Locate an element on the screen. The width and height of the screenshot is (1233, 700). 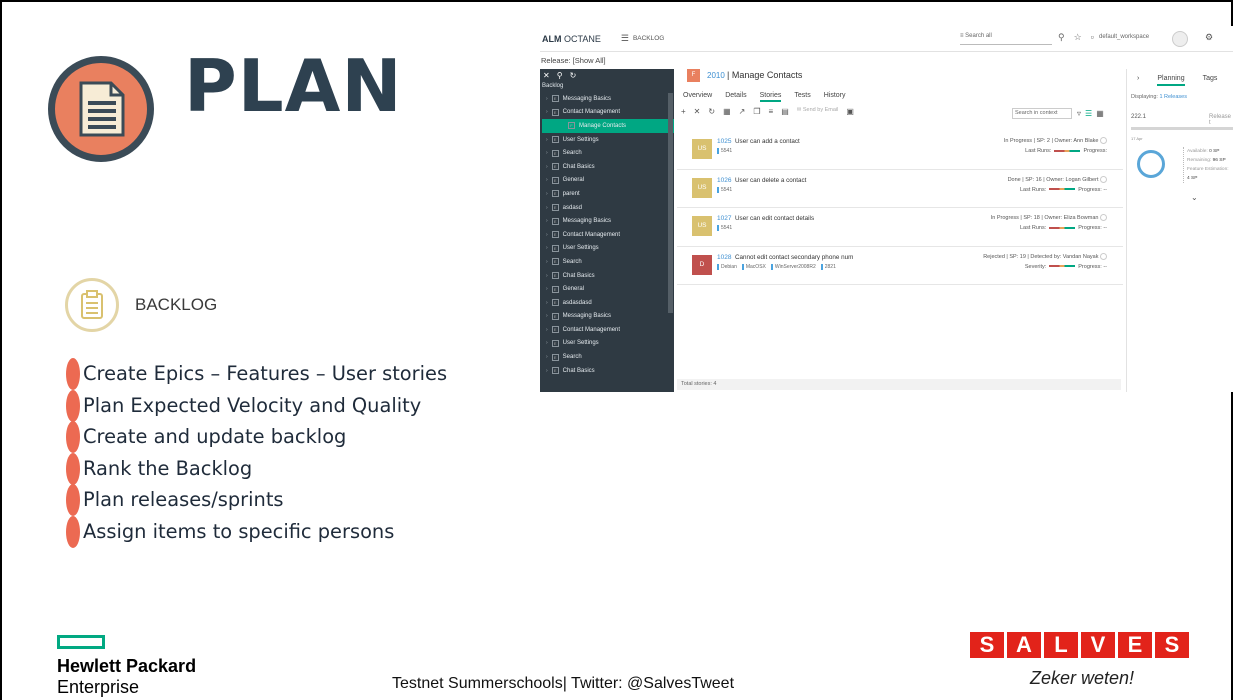
context-search-input: Search in context is located at coordinates (1042, 113).